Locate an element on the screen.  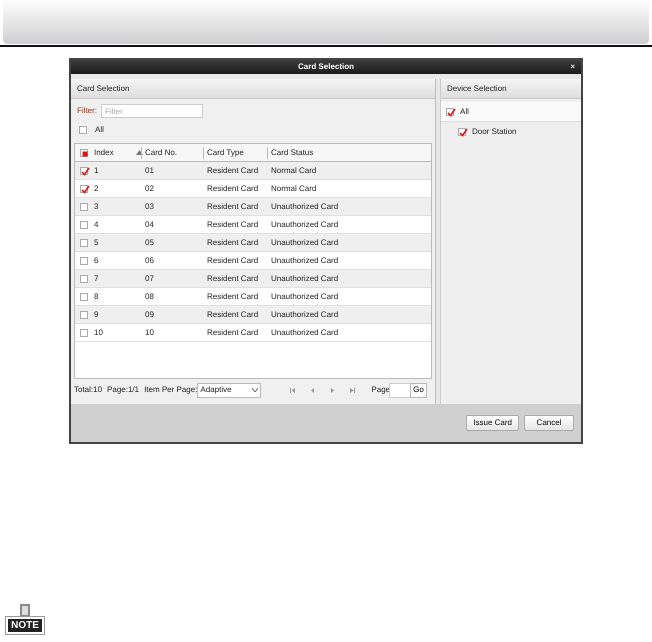
table-cell: 2 is located at coordinates (96, 188).